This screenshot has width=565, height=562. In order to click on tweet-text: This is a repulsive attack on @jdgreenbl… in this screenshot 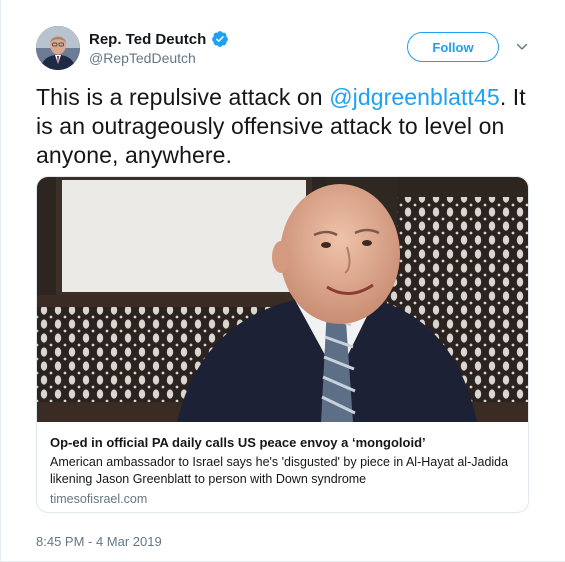, I will do `click(288, 126)`.